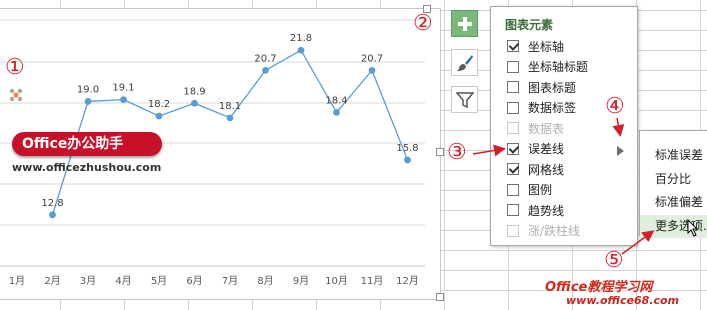 The height and width of the screenshot is (310, 707). What do you see at coordinates (123, 281) in the screenshot?
I see `x-tick-label: 4月` at bounding box center [123, 281].